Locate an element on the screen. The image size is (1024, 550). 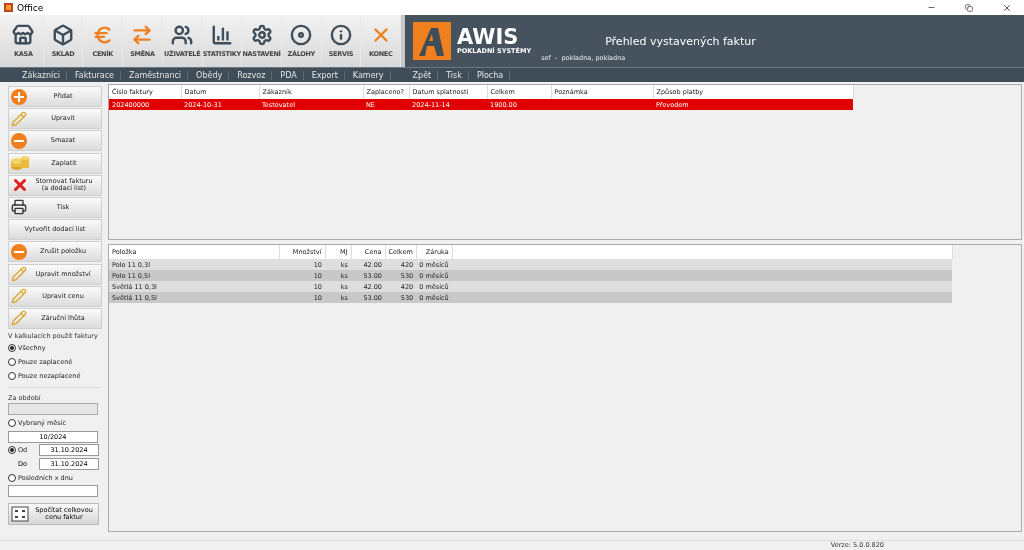
window-title: Office is located at coordinates (31, 7).